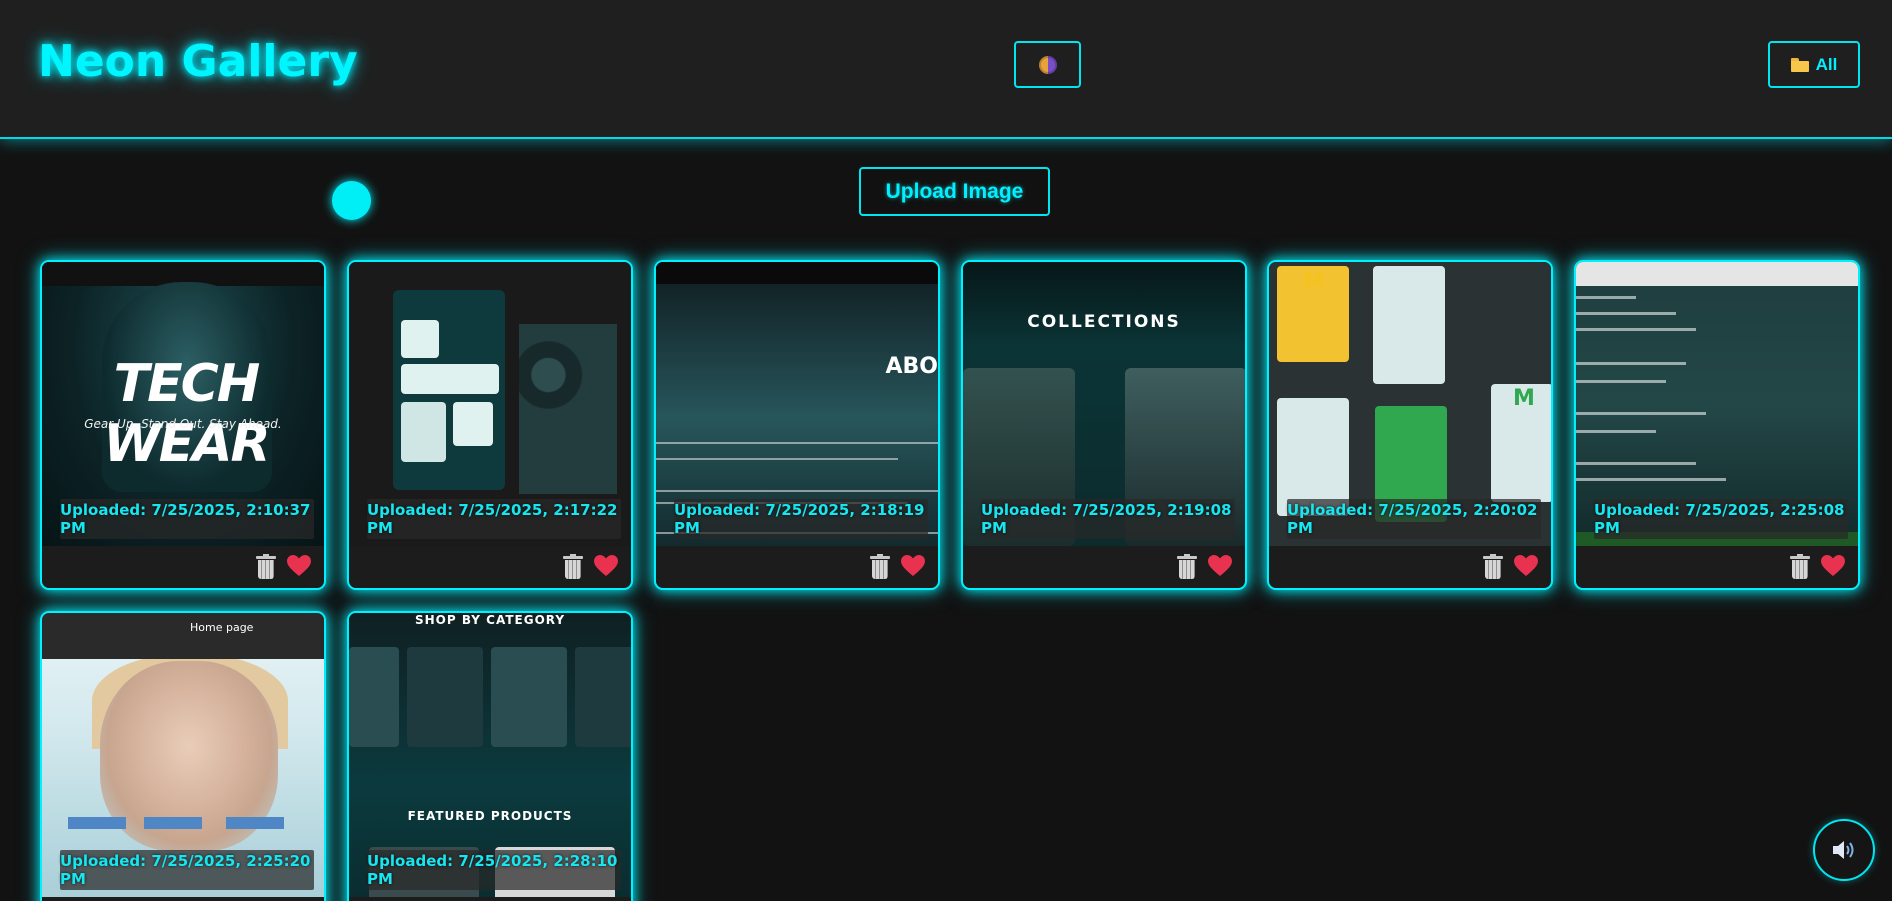 The width and height of the screenshot is (1892, 901). I want to click on upload-timestamp: Uploaded: 7/25/2025, 2:20:02 PM, so click(1414, 519).